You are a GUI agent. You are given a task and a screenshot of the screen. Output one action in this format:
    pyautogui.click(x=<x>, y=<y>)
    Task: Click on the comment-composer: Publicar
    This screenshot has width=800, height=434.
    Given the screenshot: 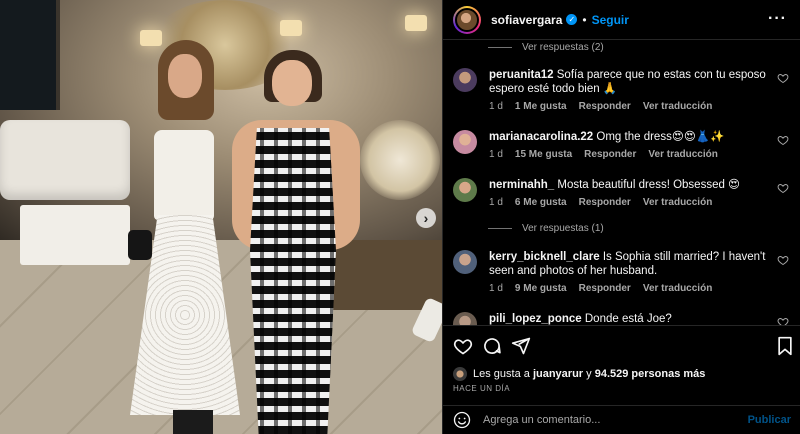 What is the action you would take?
    pyautogui.click(x=621, y=419)
    